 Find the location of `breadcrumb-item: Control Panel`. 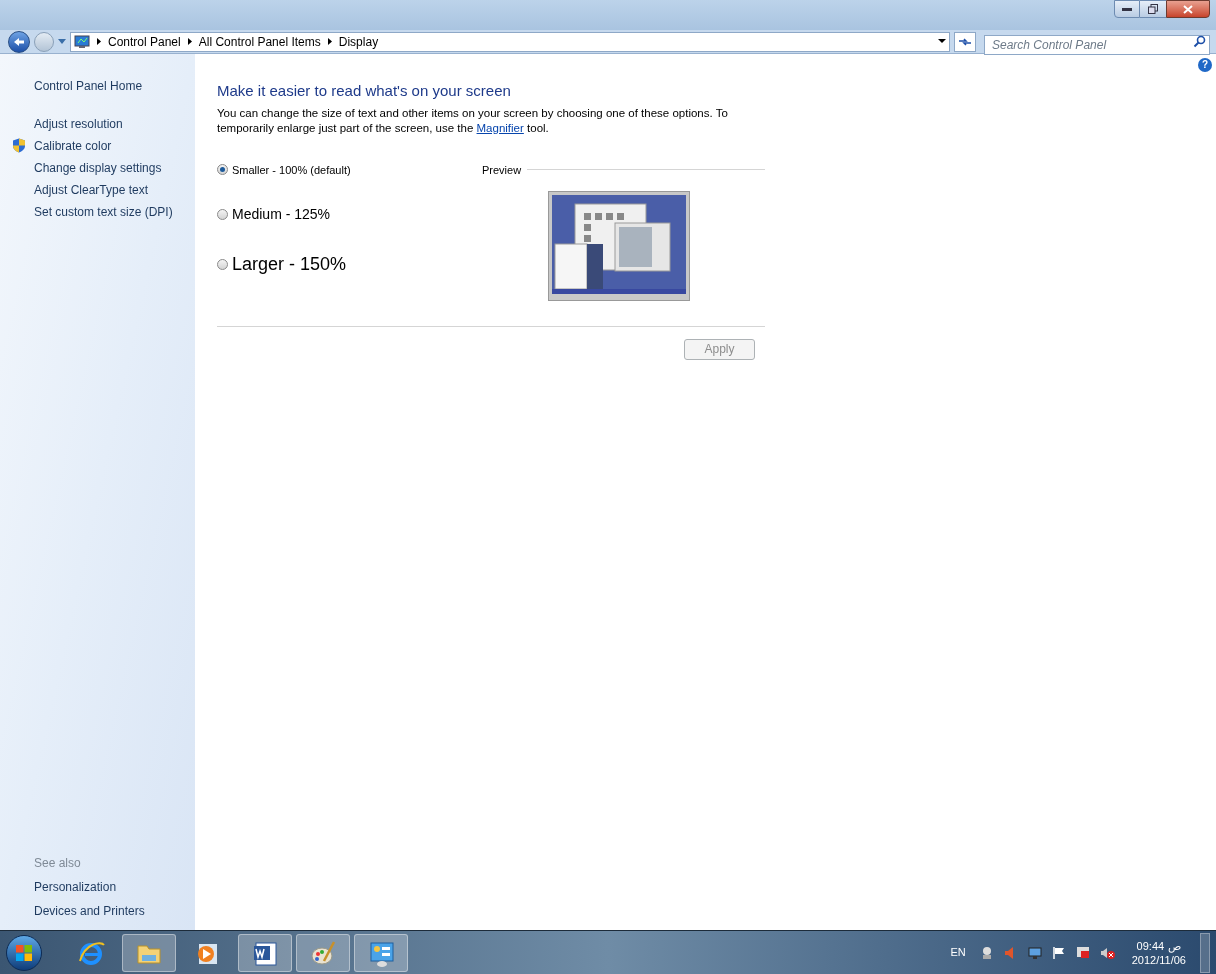

breadcrumb-item: Control Panel is located at coordinates (144, 41).